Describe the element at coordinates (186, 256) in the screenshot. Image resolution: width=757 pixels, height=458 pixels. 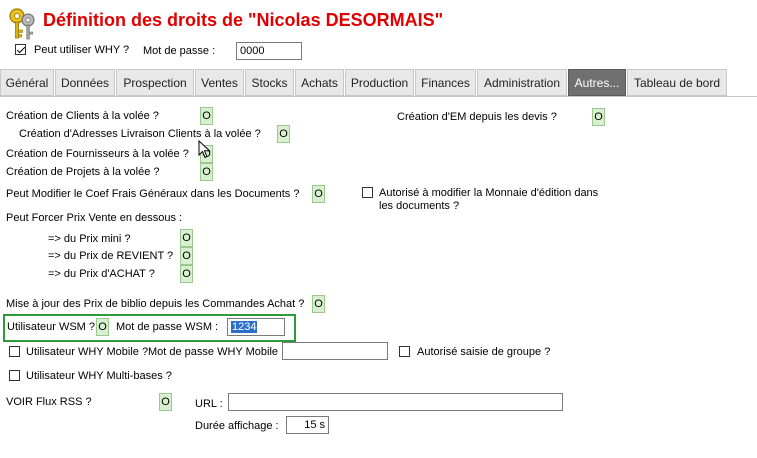
I see `prix-revient-toggle: O` at that location.